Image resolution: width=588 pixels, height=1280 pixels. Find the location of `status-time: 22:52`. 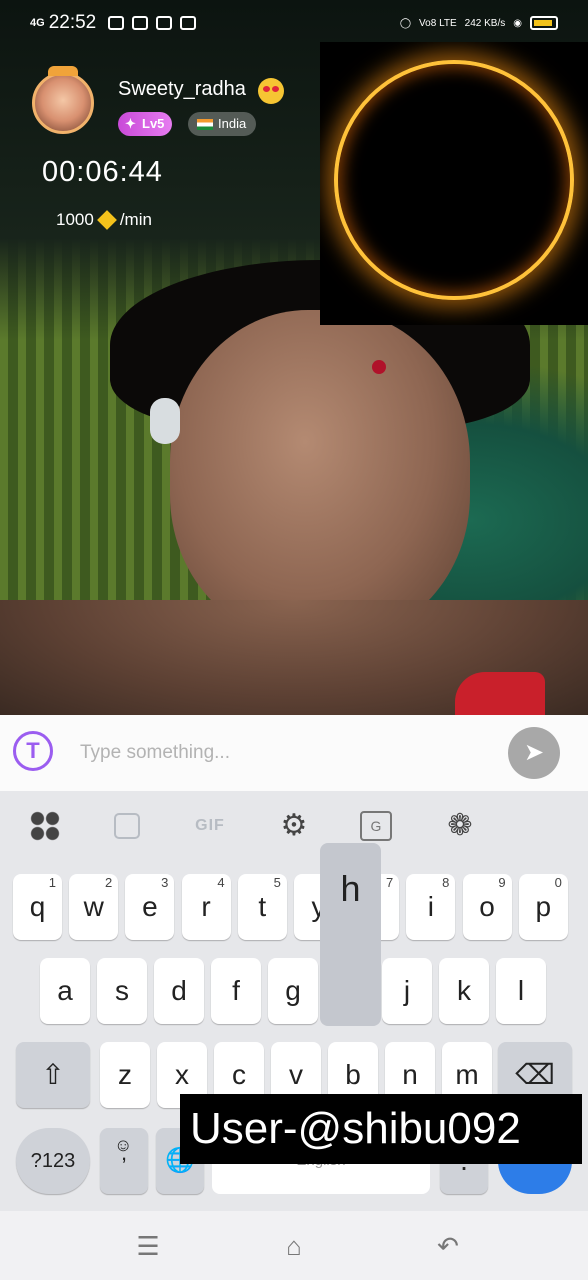

status-time: 22:52 is located at coordinates (72, 22).